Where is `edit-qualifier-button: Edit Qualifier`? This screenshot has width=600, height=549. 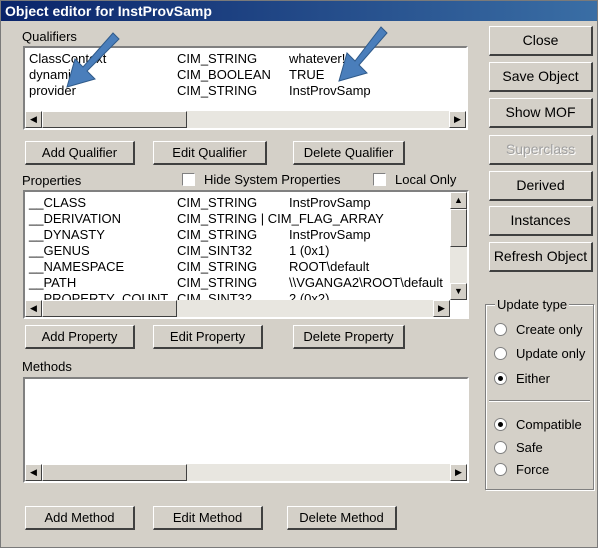 edit-qualifier-button: Edit Qualifier is located at coordinates (210, 153).